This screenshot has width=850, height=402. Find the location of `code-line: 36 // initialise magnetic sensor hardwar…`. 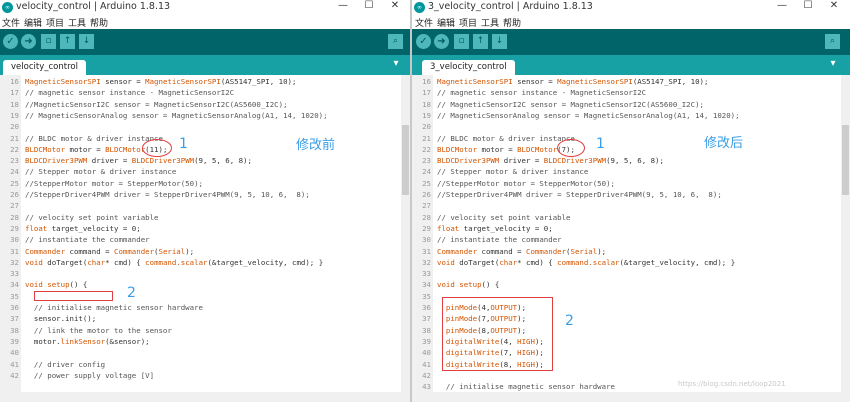

code-line: 36 // initialise magnetic sensor hardwar… is located at coordinates (200, 307).